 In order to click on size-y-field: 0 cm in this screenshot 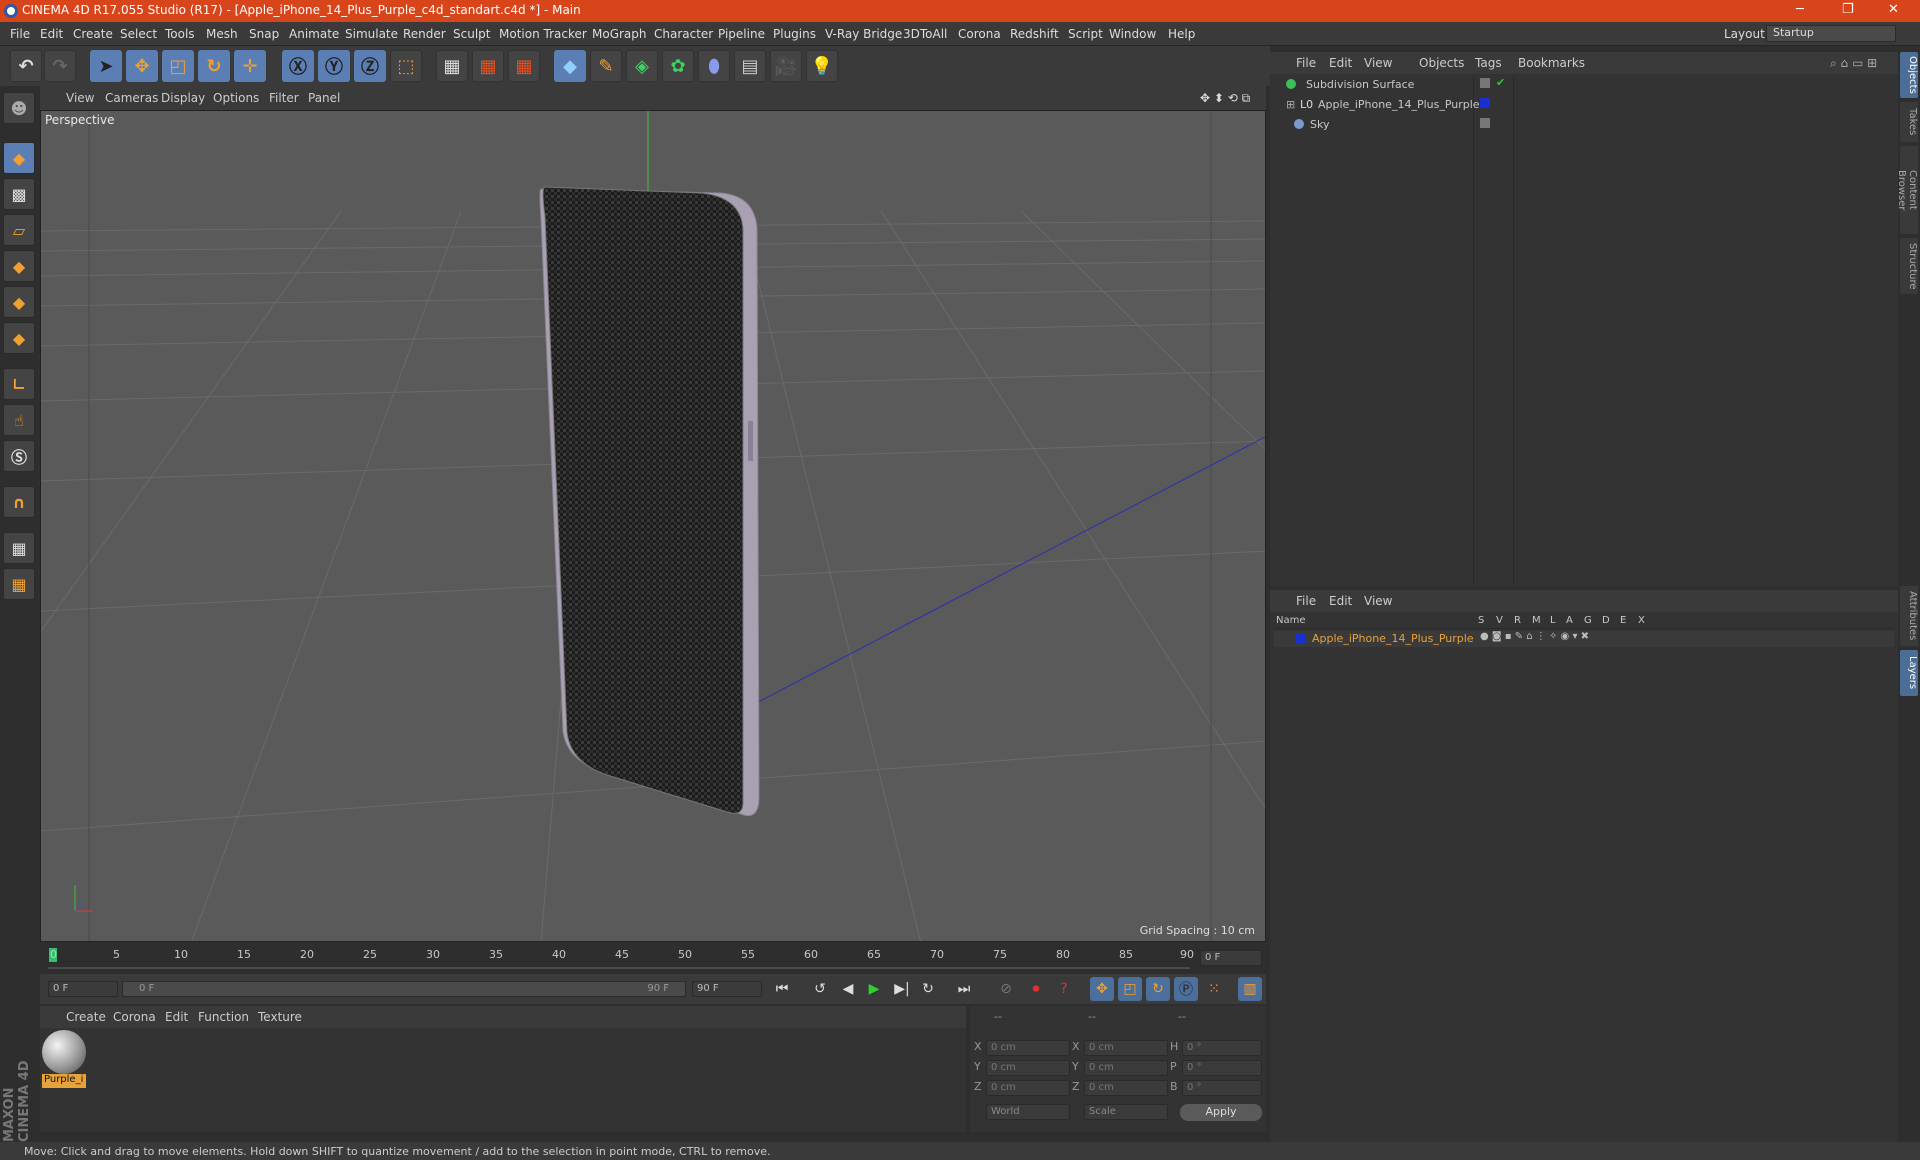, I will do `click(1126, 1068)`.